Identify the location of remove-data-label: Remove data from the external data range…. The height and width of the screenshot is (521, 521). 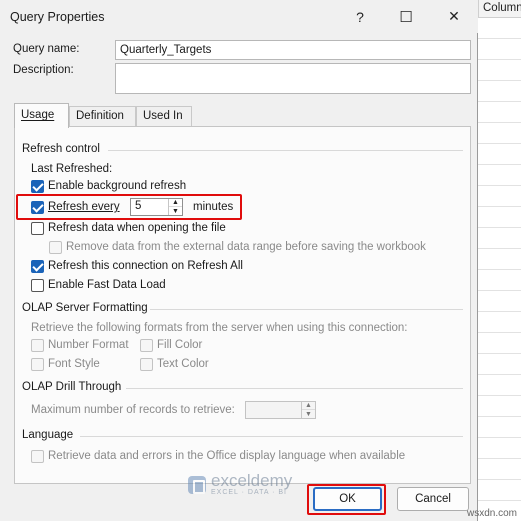
(246, 247).